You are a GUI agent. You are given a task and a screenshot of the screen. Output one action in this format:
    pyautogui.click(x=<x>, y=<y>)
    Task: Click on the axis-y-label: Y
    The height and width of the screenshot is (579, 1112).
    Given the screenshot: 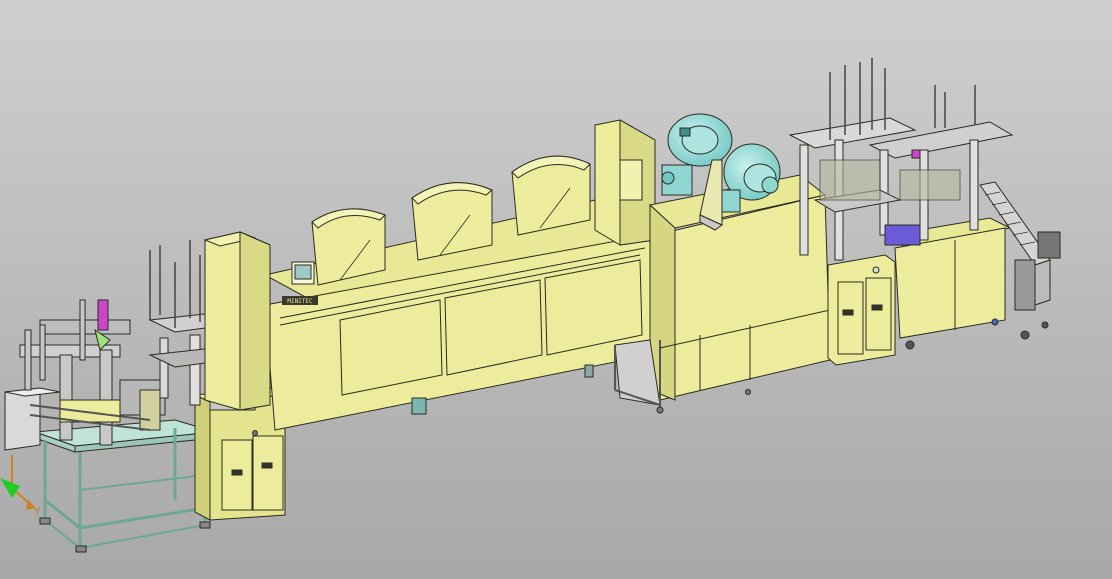 What is the action you would take?
    pyautogui.click(x=37, y=511)
    